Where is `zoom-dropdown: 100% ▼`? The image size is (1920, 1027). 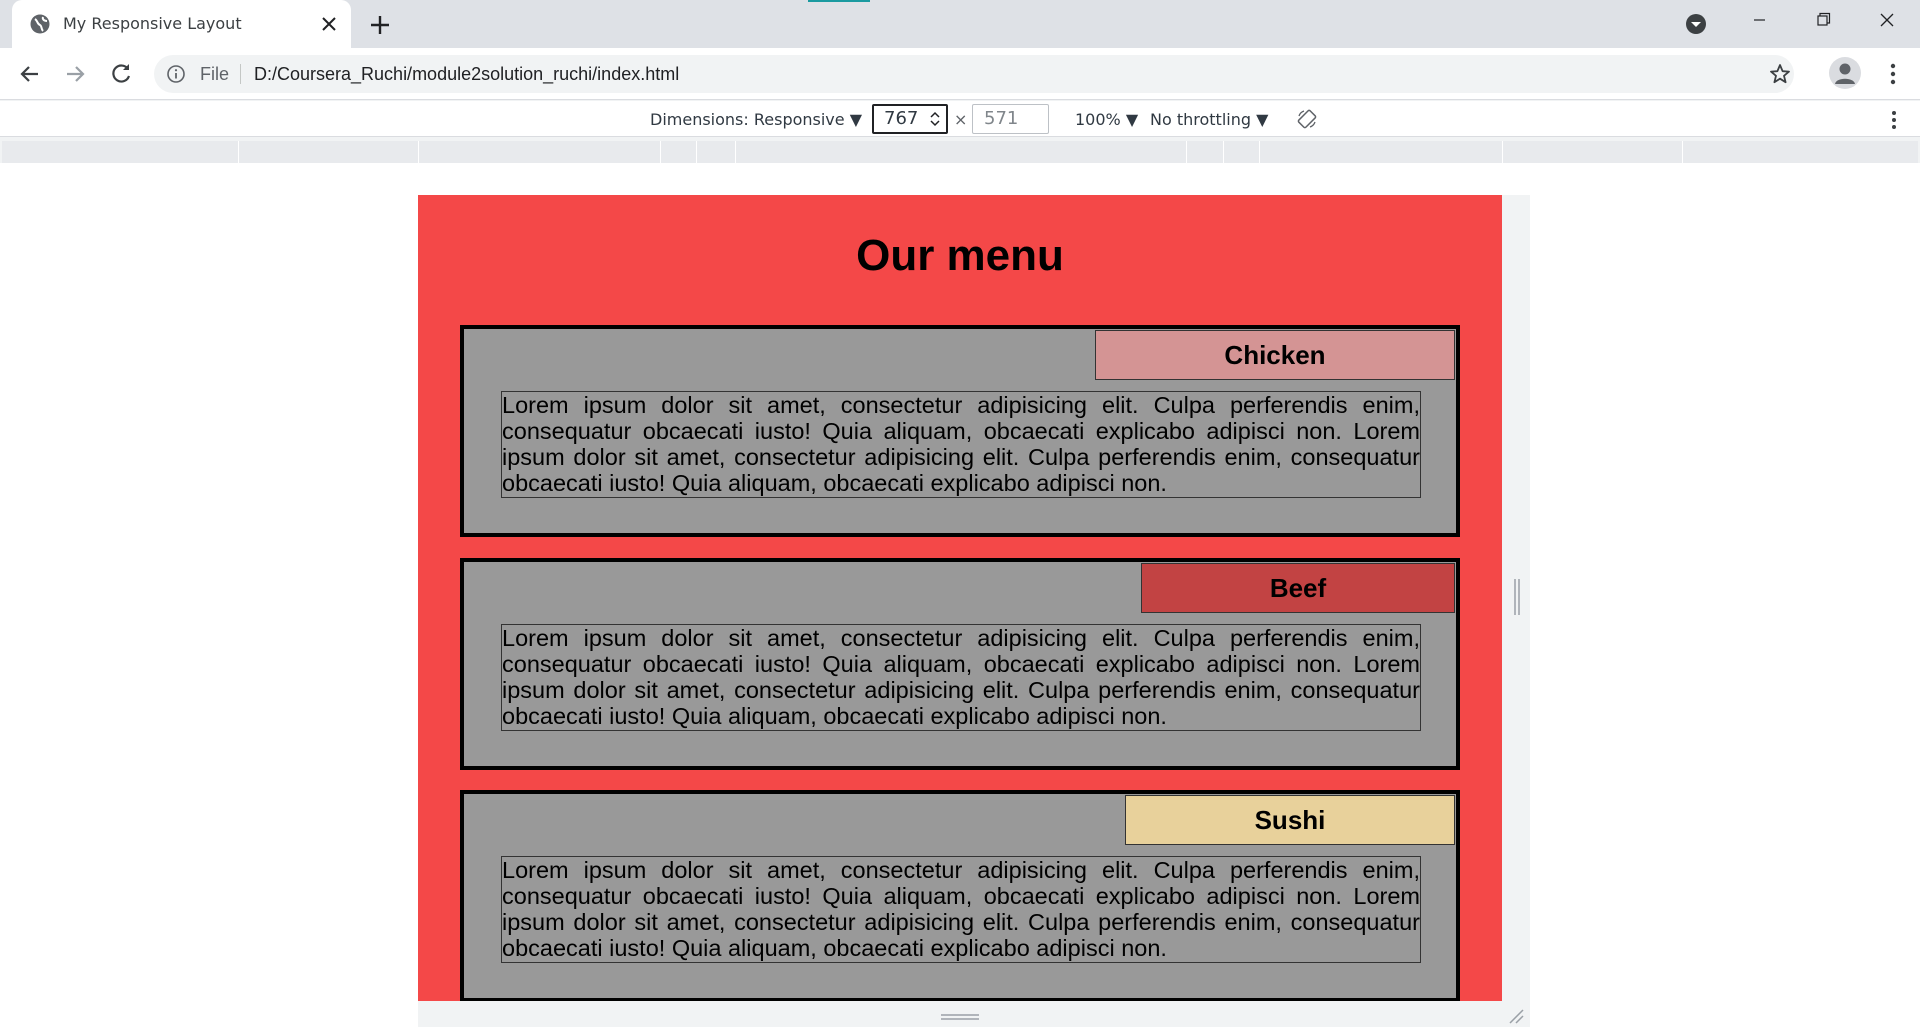
zoom-dropdown: 100% ▼ is located at coordinates (1106, 119).